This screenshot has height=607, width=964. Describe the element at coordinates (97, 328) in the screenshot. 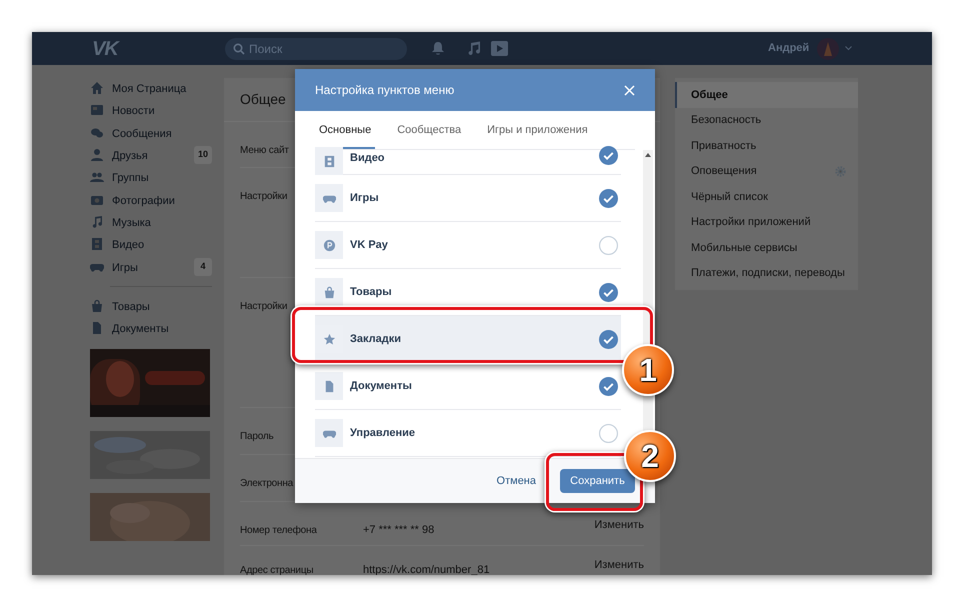

I see `document-icon` at that location.